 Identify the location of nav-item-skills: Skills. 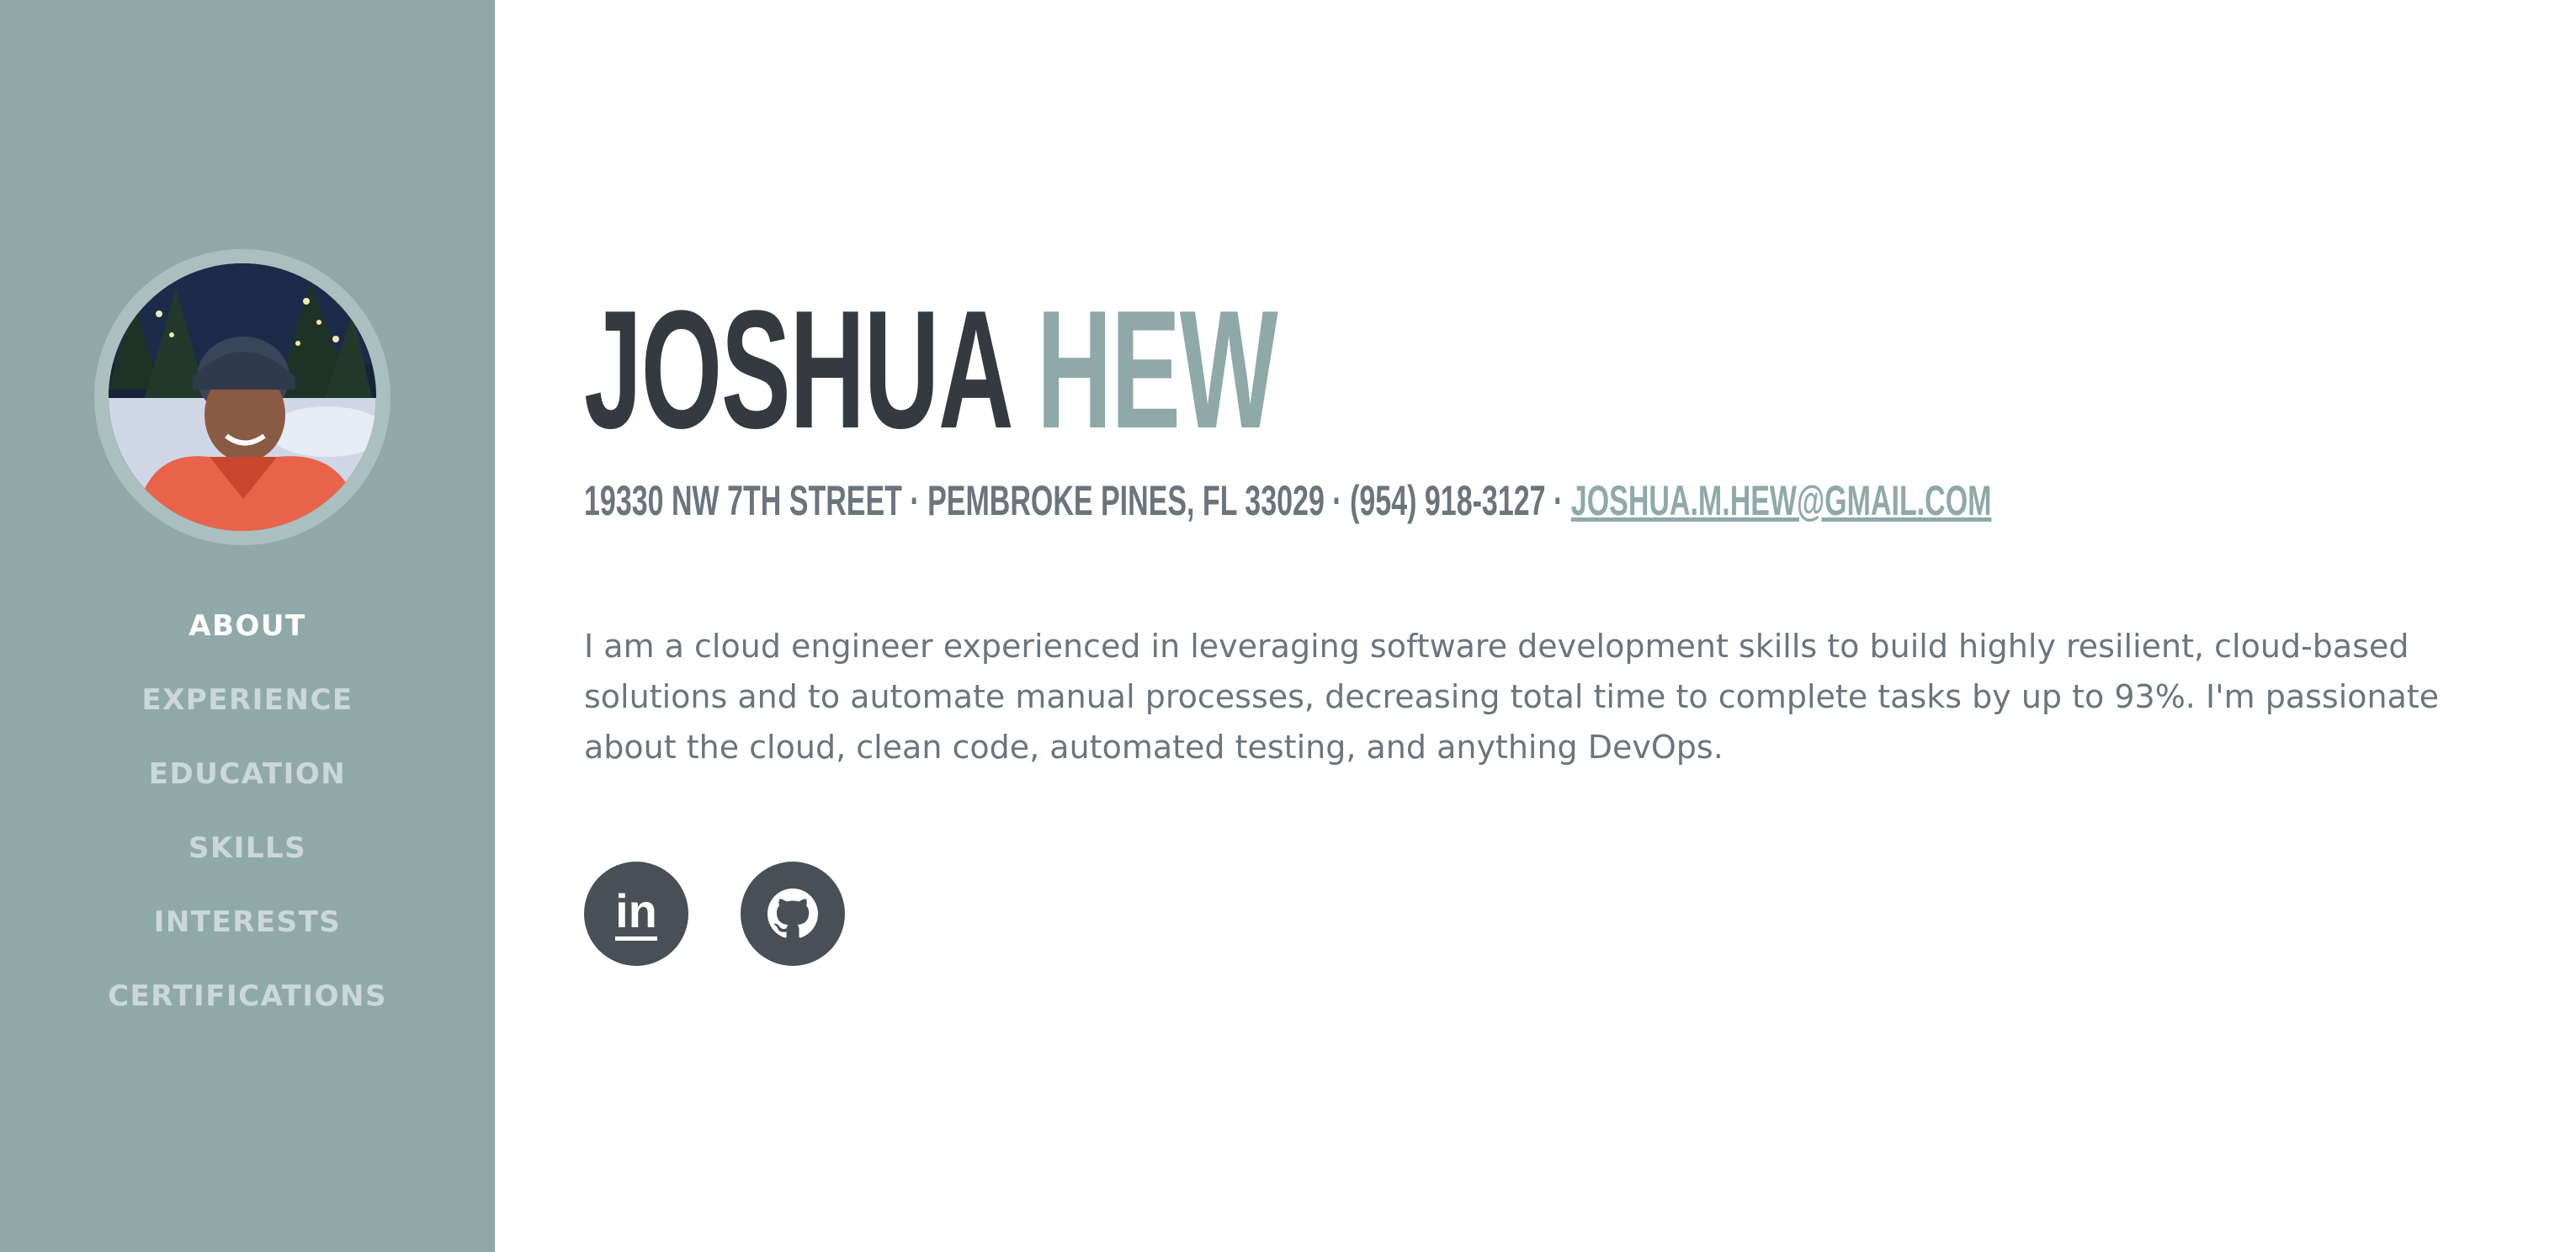
(247, 848).